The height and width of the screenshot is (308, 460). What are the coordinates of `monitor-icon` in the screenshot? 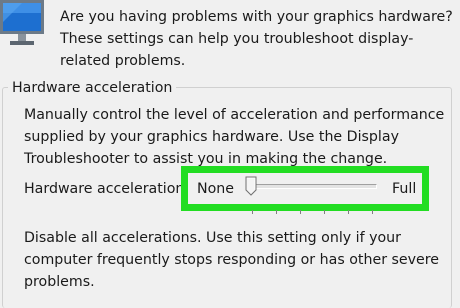 It's located at (22, 24).